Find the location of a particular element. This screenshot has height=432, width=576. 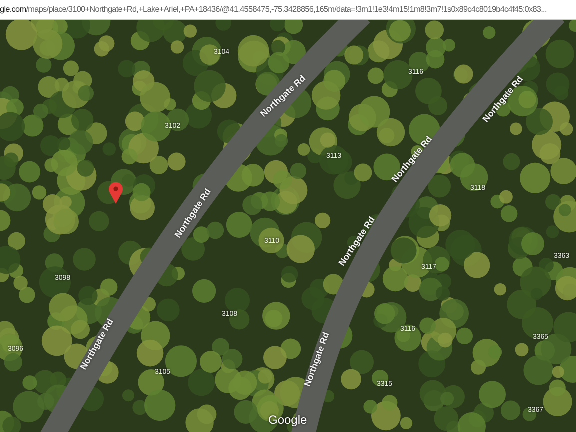

map-attribution: Google is located at coordinates (288, 420).